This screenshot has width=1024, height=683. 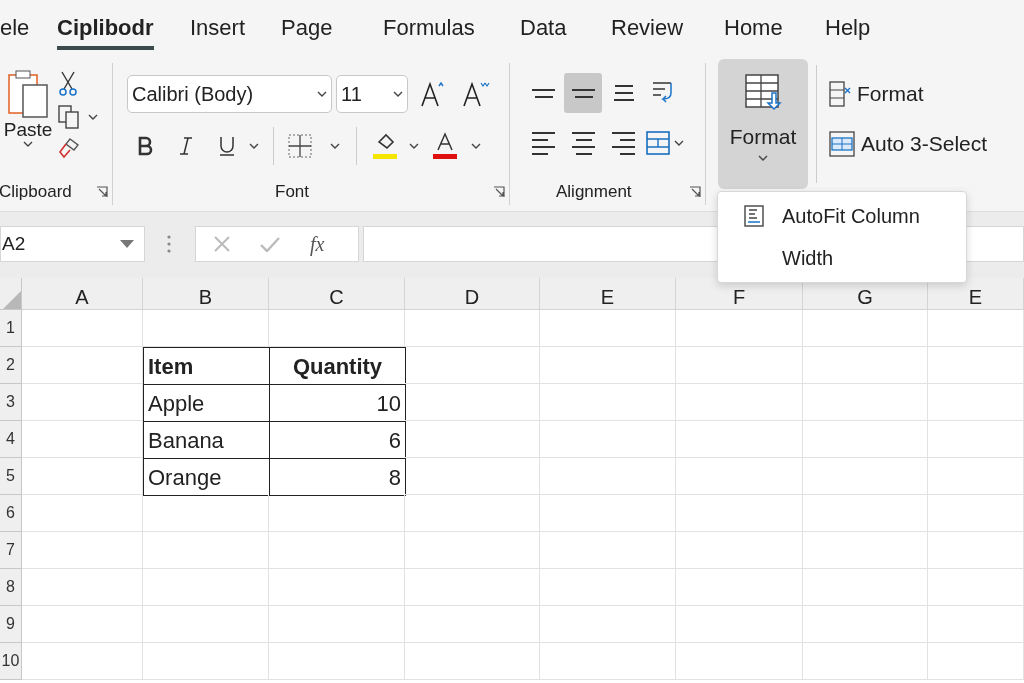 What do you see at coordinates (307, 31) in the screenshot?
I see `ribbon-tab: Page` at bounding box center [307, 31].